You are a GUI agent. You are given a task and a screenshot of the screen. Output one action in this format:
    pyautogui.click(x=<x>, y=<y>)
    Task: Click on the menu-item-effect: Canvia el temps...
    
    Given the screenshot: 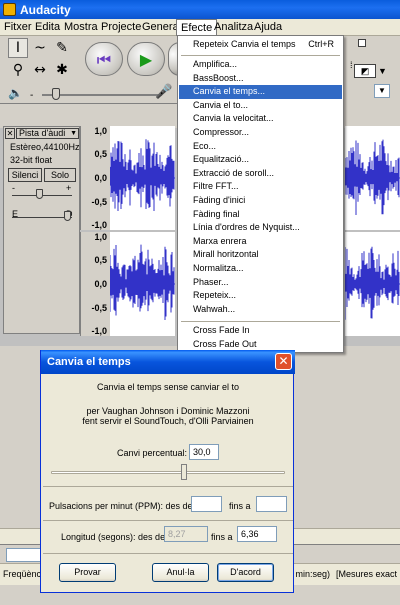 What is the action you would take?
    pyautogui.click(x=260, y=92)
    